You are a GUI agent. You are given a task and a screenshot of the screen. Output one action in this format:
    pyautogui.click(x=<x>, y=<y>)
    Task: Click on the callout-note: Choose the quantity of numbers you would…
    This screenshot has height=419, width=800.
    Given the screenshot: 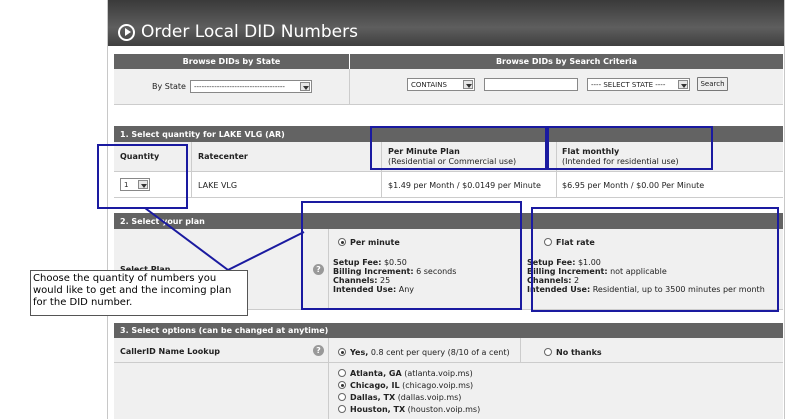 What is the action you would take?
    pyautogui.click(x=139, y=293)
    